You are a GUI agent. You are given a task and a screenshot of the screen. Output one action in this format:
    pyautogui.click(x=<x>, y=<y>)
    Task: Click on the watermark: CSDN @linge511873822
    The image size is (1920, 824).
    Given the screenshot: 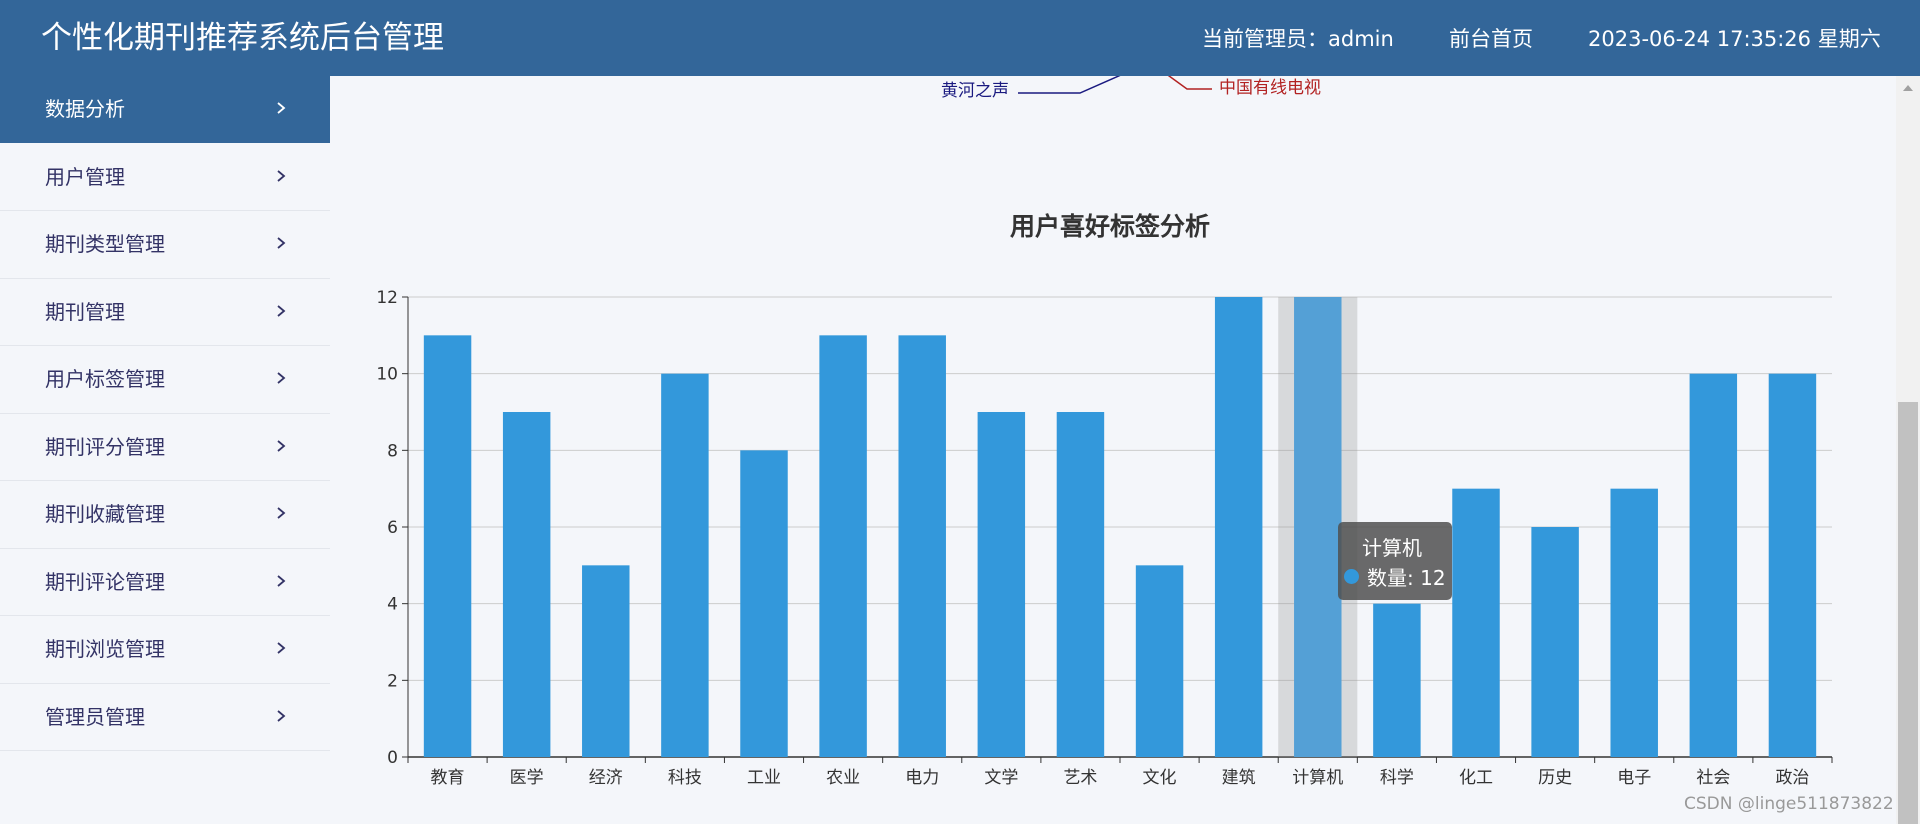 What is the action you would take?
    pyautogui.click(x=1789, y=804)
    